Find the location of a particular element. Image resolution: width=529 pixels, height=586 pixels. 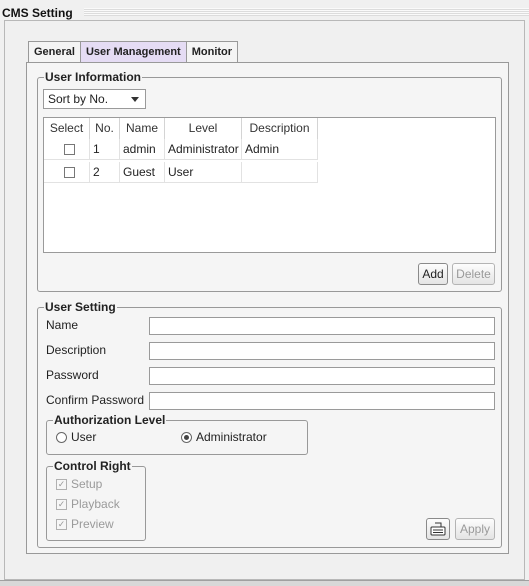

password-label: Password is located at coordinates (72, 375).